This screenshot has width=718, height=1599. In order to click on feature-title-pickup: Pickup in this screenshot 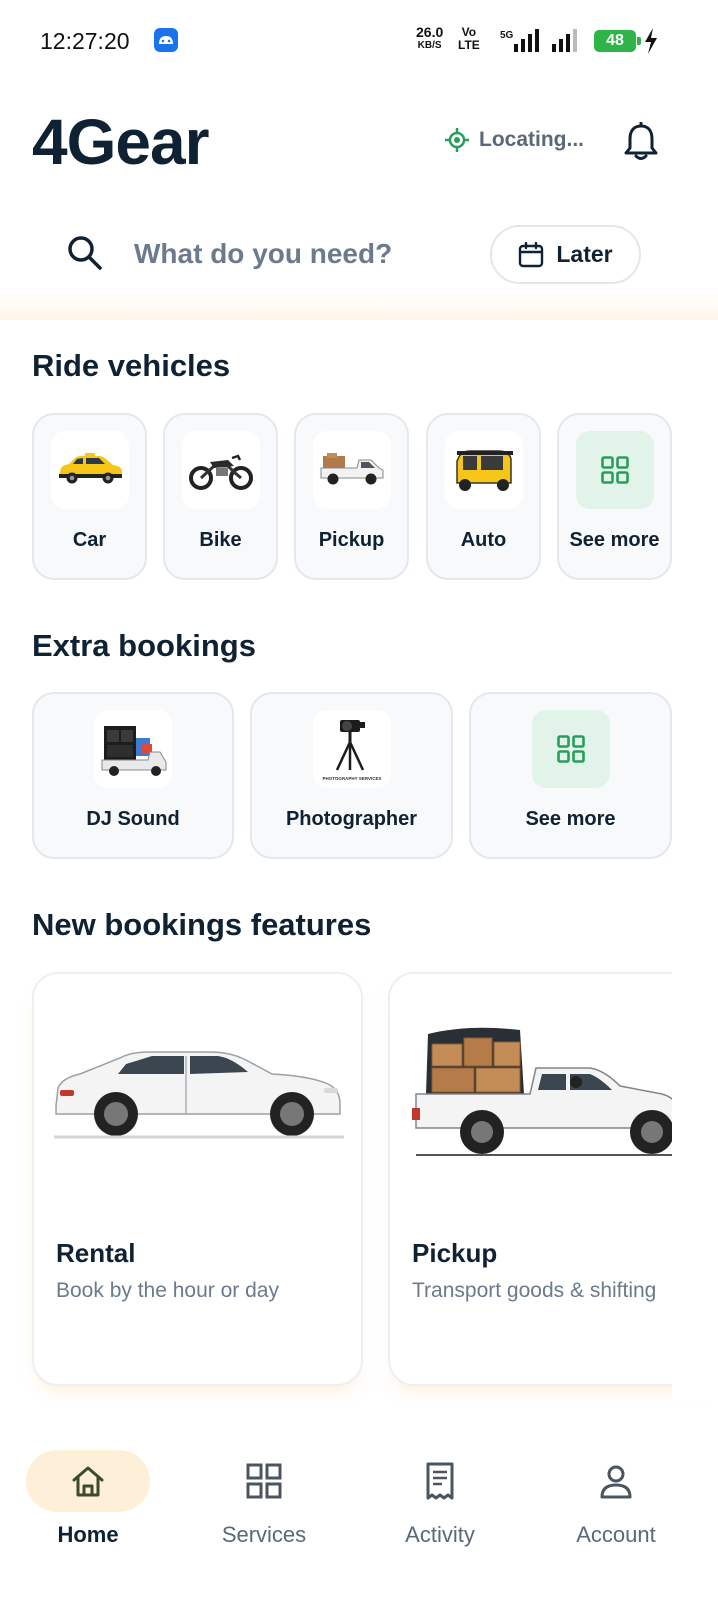, I will do `click(455, 1253)`.